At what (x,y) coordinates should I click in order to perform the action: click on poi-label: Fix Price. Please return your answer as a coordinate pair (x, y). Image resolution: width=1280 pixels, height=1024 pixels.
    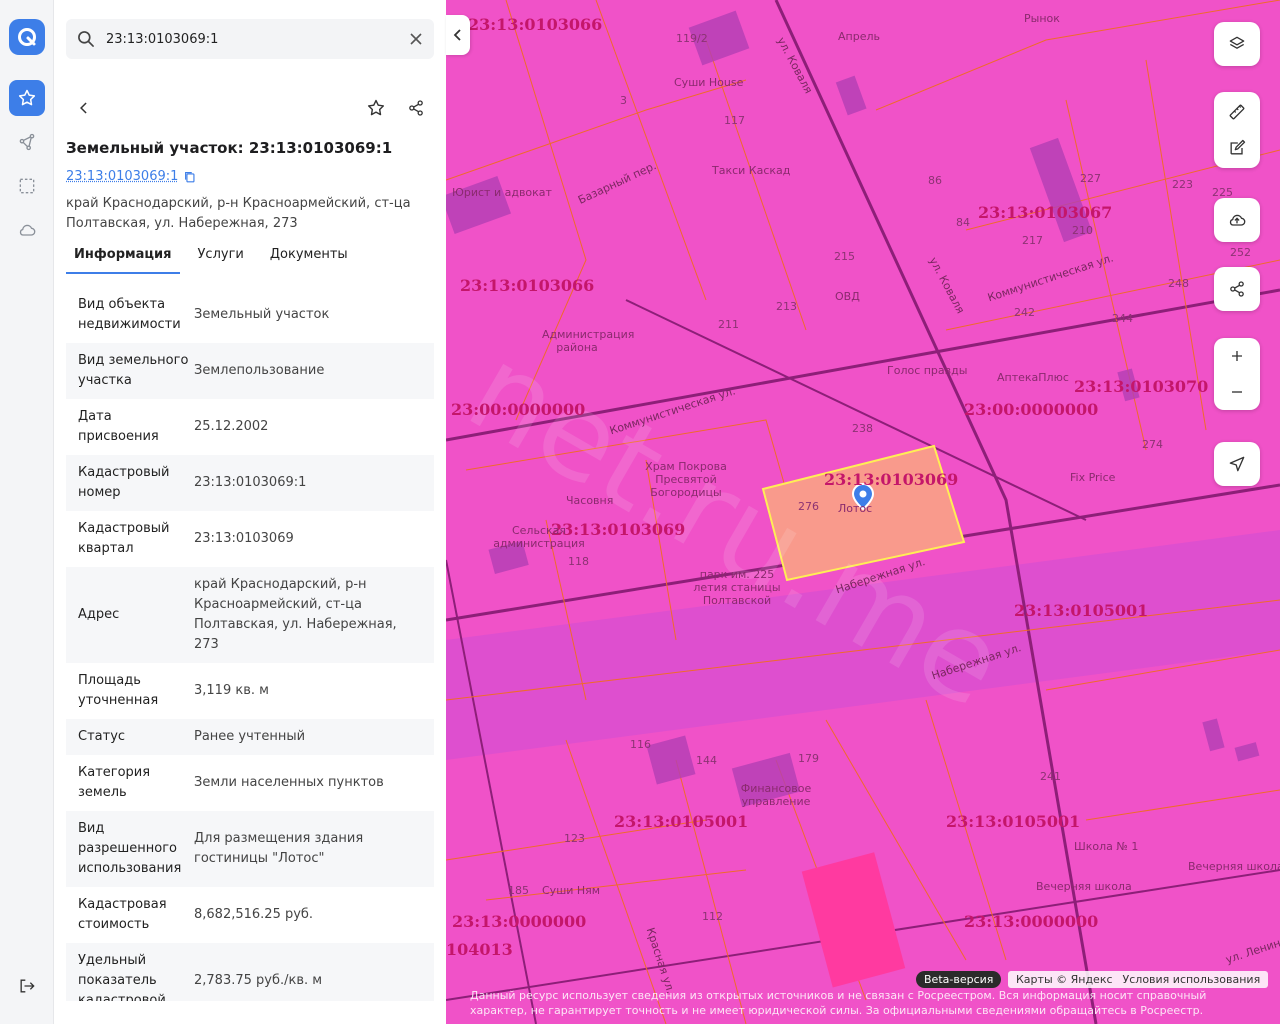
    Looking at the image, I should click on (1092, 477).